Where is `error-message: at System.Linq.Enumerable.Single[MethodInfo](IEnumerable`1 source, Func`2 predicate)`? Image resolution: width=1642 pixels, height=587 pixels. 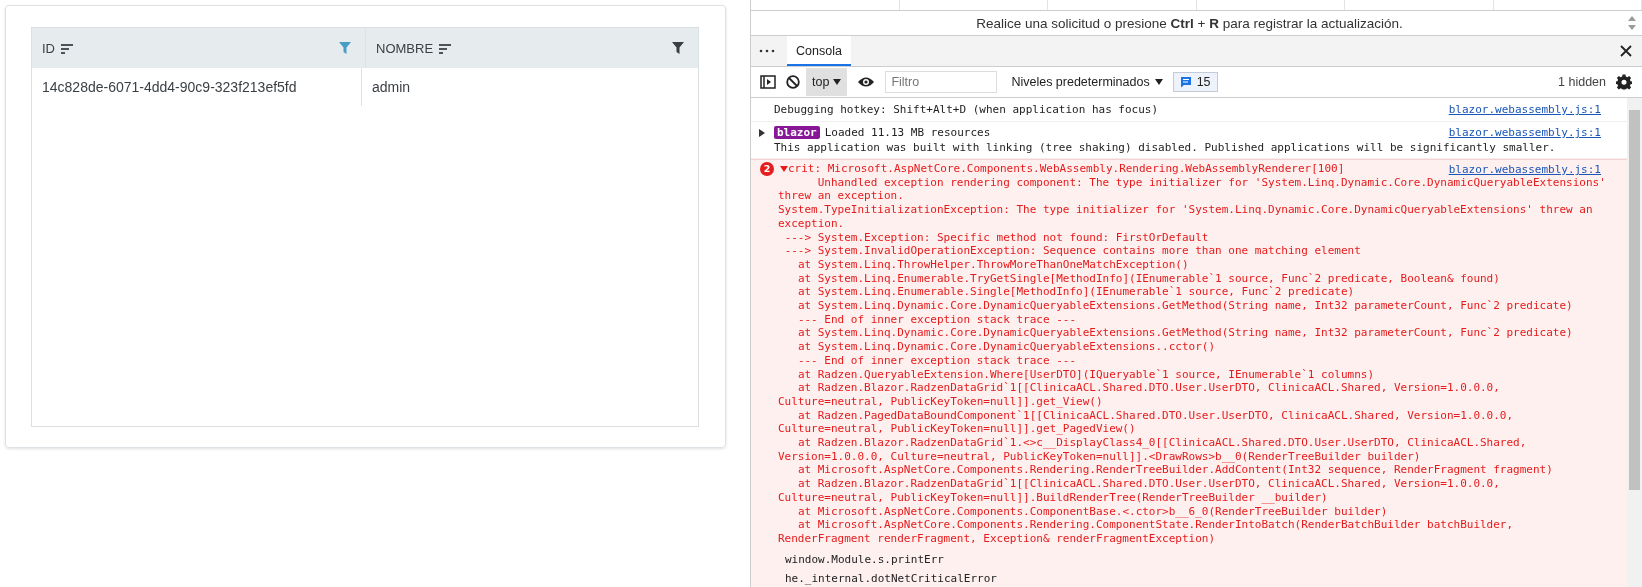
error-message: at System.Linq.Enumerable.Single[MethodInfo](IEnumerable`1 source, Func`2 predicate) is located at coordinates (1076, 292).